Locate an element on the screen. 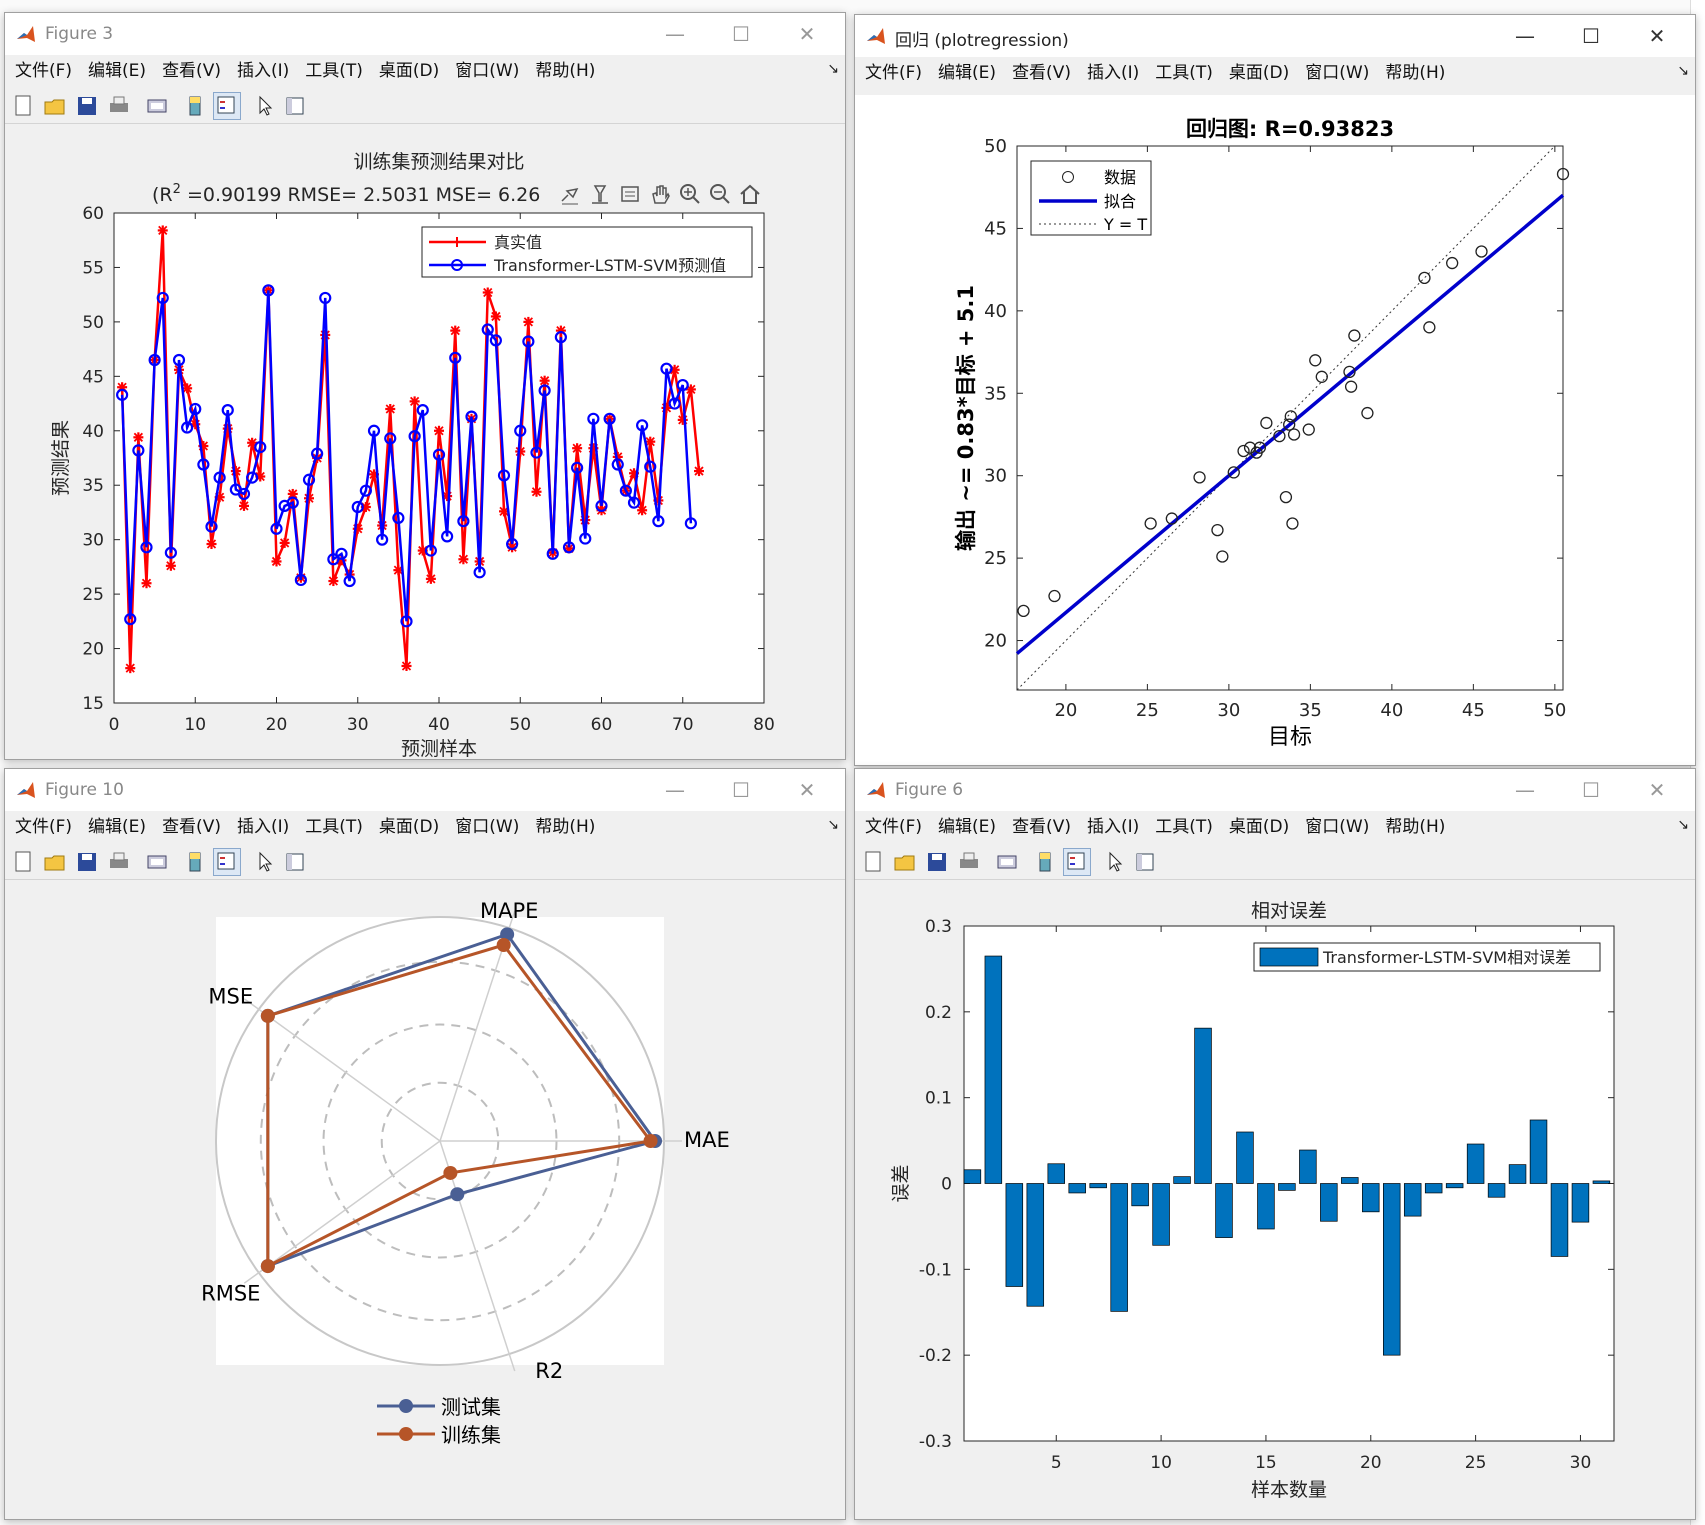 Image resolution: width=1705 pixels, height=1525 pixels. radar-axis-label: R2 is located at coordinates (549, 1371).